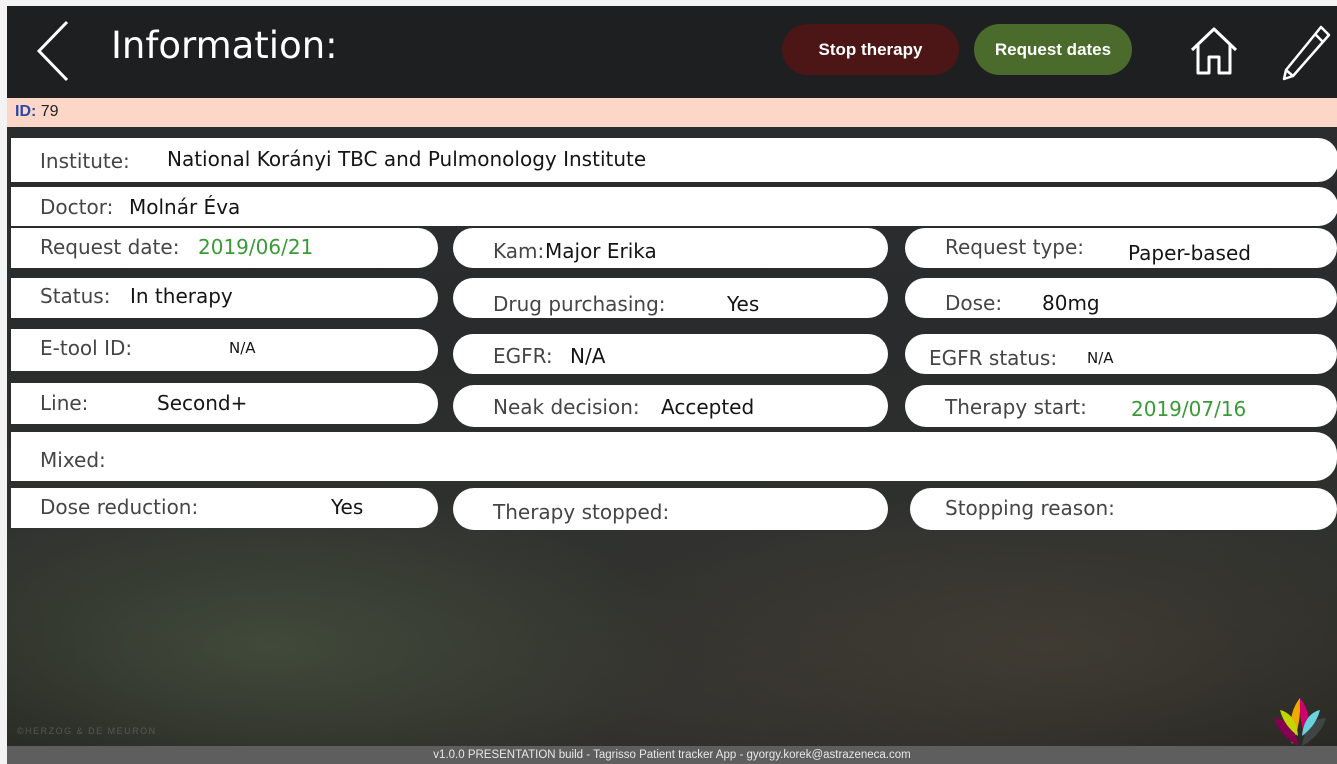 This screenshot has height=764, width=1337. What do you see at coordinates (224, 350) in the screenshot?
I see `etool-id-field: E-tool ID: N/A` at bounding box center [224, 350].